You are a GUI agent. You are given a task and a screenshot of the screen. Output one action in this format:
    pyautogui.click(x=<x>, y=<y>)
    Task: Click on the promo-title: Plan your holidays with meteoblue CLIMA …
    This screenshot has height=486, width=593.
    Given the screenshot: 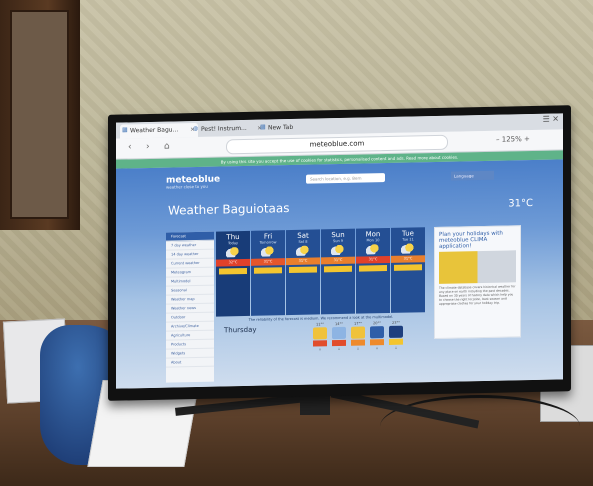 What is the action you would take?
    pyautogui.click(x=471, y=240)
    